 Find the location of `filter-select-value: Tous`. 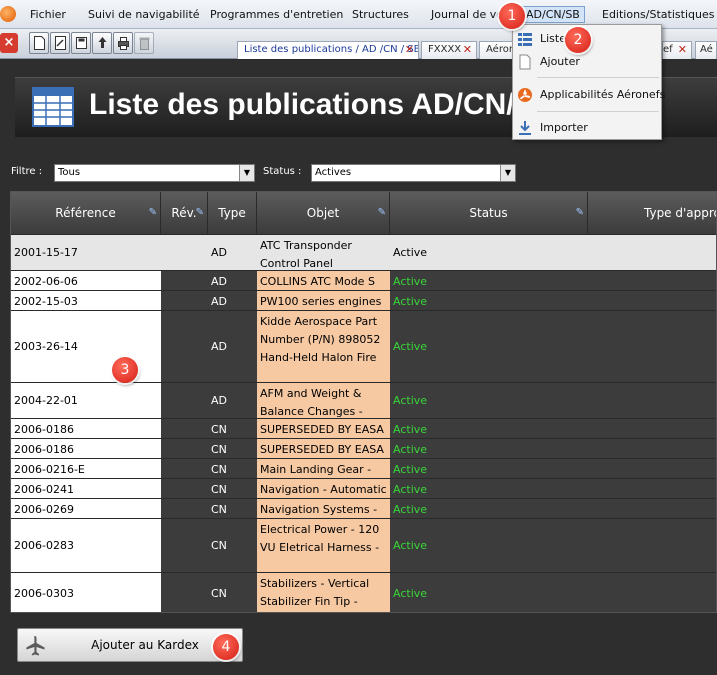

filter-select-value: Tous is located at coordinates (69, 172).